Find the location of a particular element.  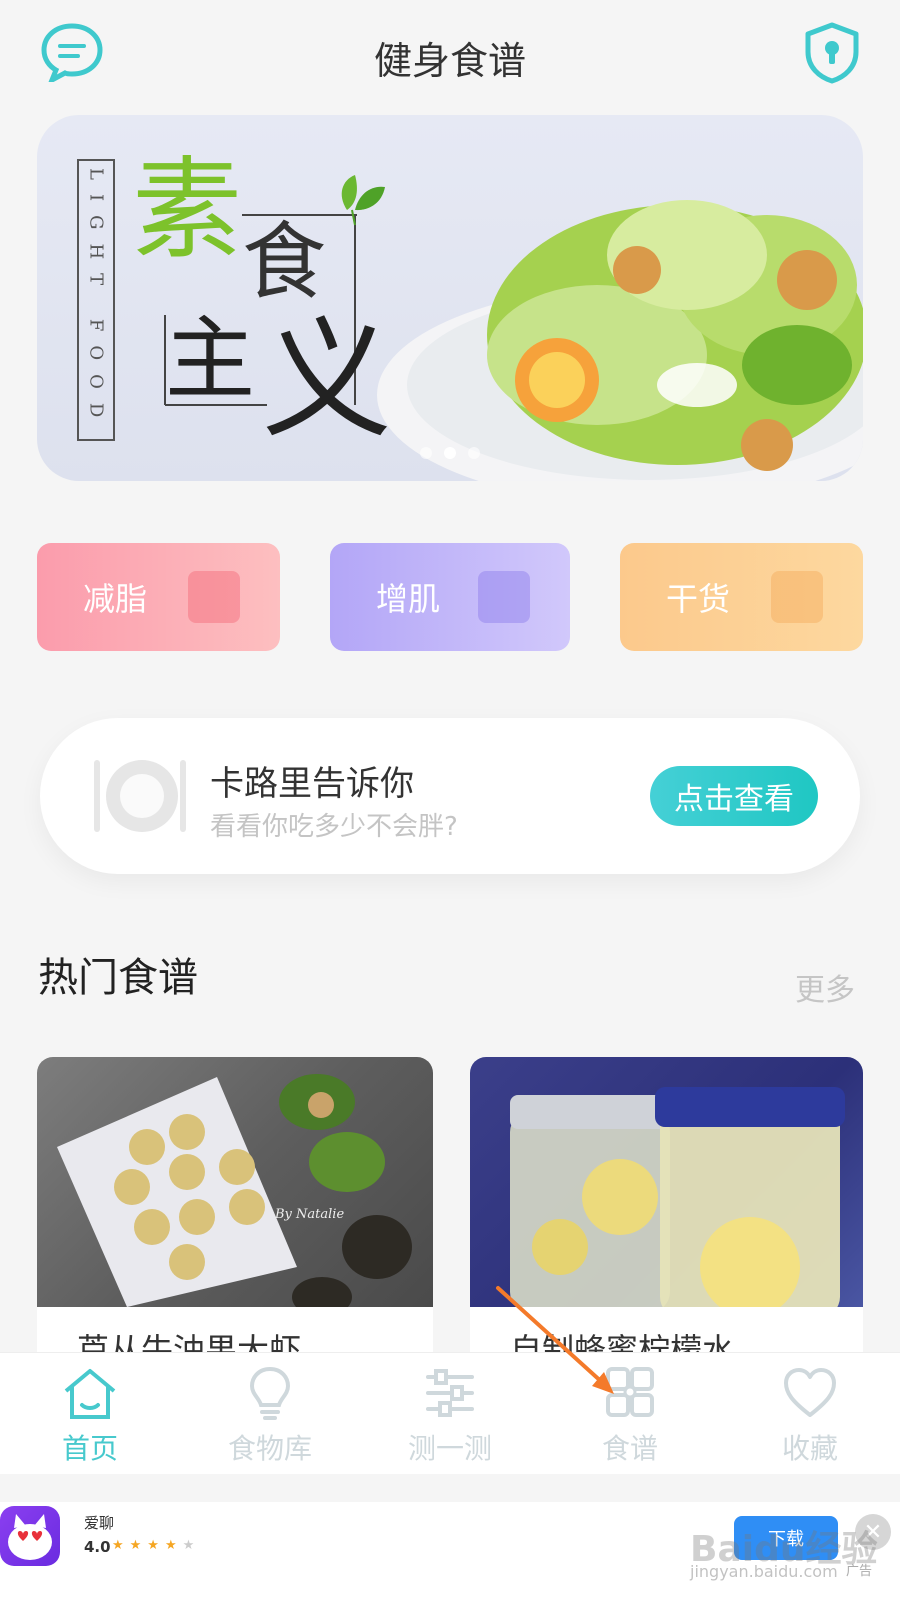

shield-icon is located at coordinates (832, 53).